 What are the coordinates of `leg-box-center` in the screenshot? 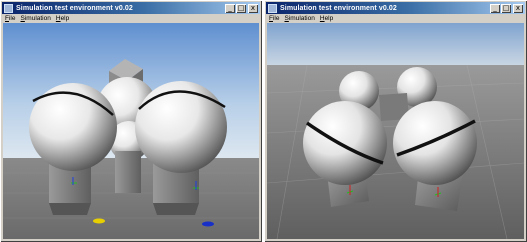 It's located at (128, 172).